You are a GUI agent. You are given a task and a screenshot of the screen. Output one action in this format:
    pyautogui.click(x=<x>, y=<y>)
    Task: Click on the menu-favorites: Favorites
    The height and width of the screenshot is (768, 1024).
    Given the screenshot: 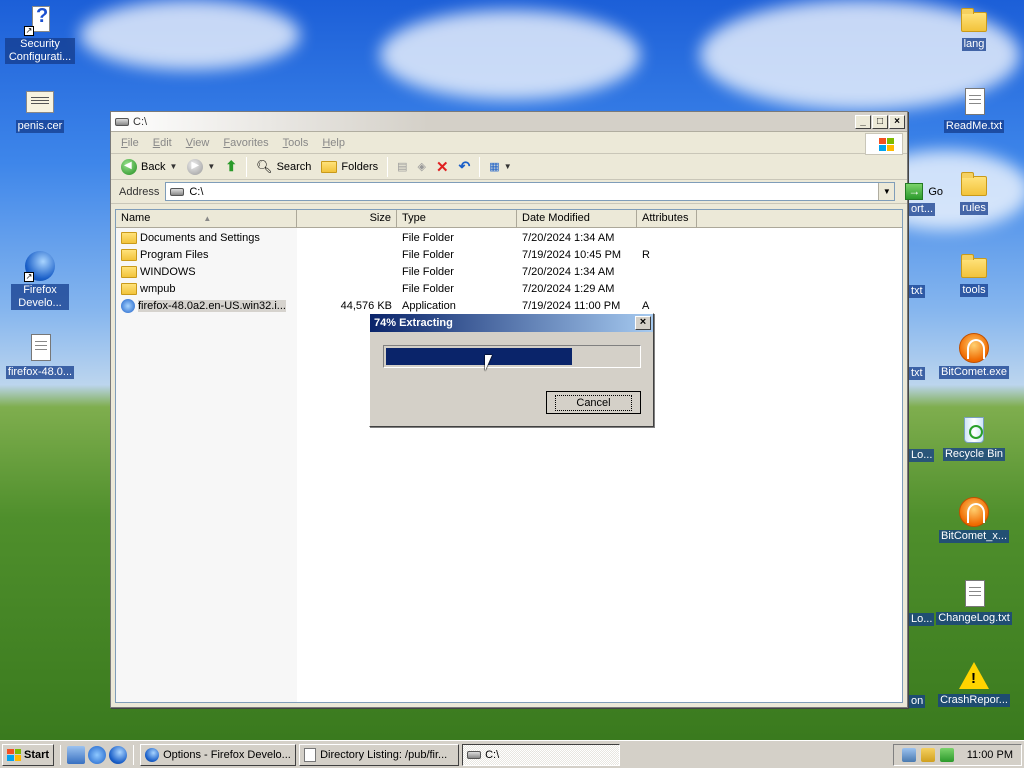 What is the action you would take?
    pyautogui.click(x=245, y=143)
    